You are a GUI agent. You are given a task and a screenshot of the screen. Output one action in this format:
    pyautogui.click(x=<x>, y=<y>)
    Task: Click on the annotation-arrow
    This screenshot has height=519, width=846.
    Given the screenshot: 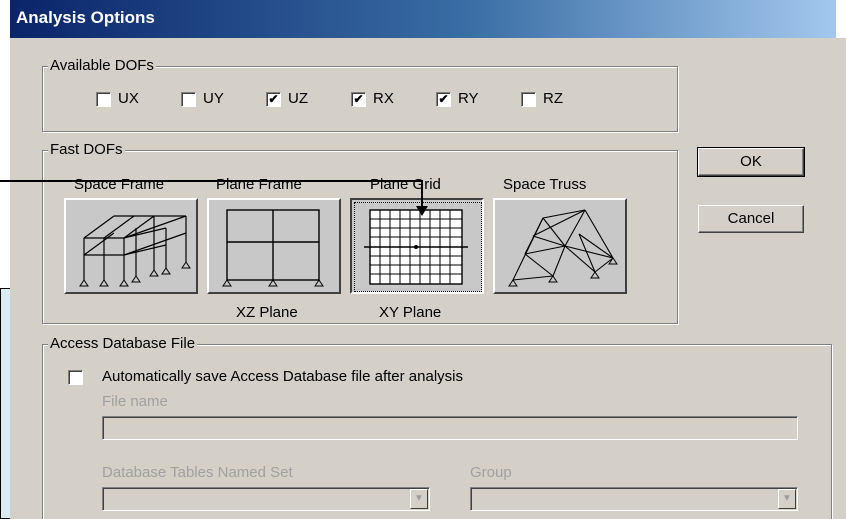 What is the action you would take?
    pyautogui.click(x=214, y=198)
    